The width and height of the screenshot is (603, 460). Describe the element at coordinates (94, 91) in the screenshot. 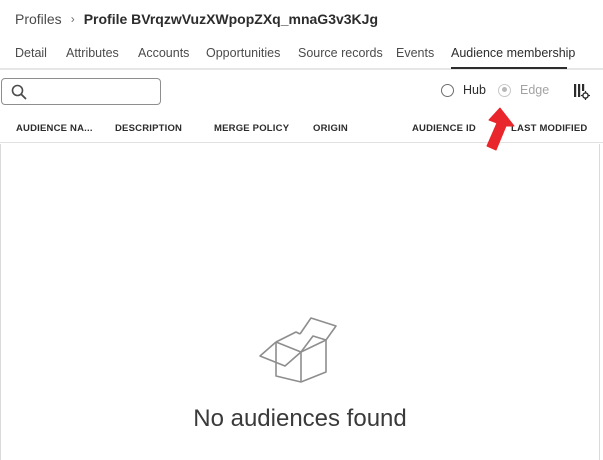

I see `search-input` at that location.